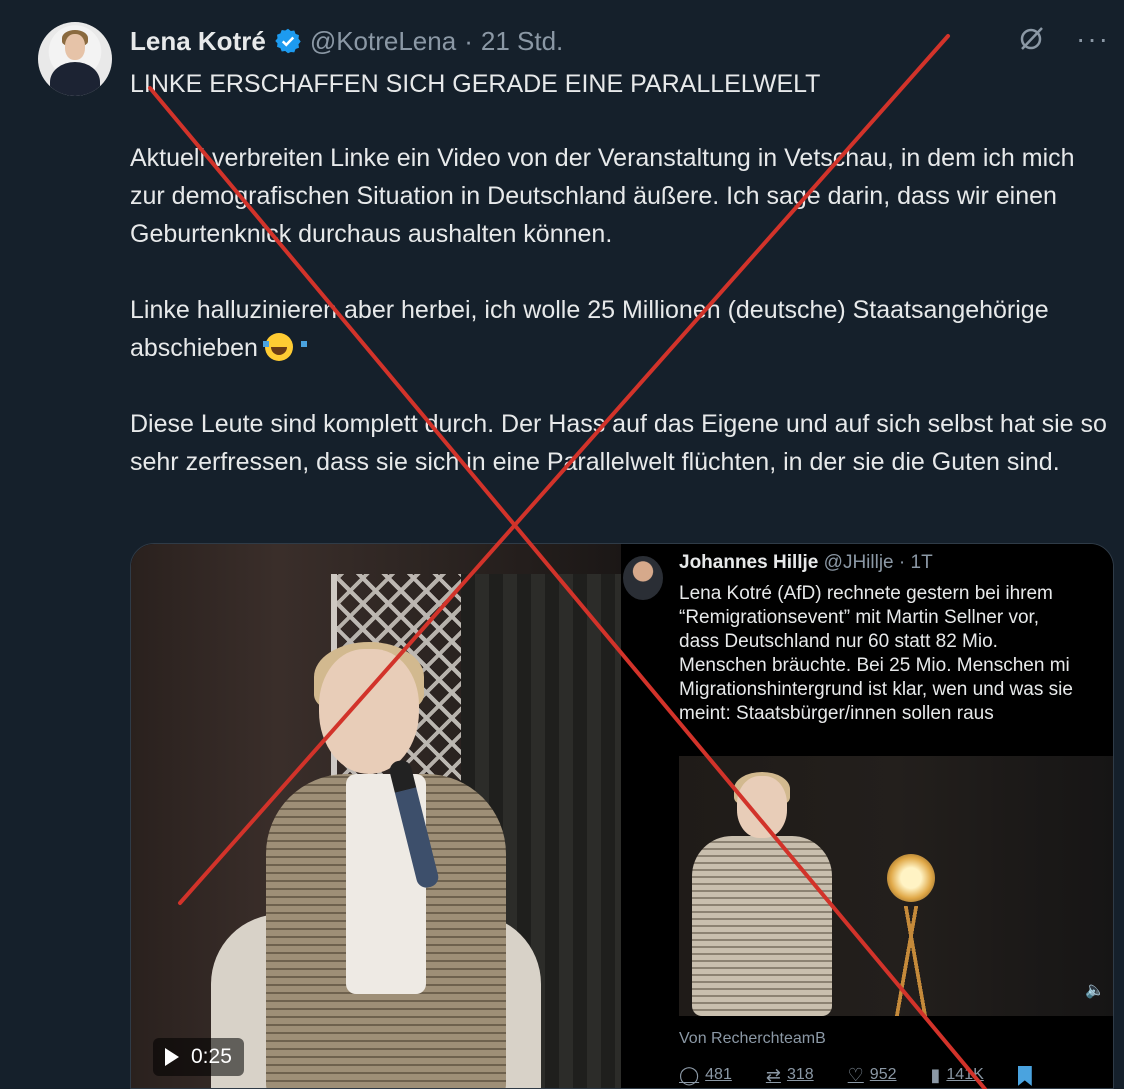 The image size is (1124, 1089). I want to click on author-avatar, so click(75, 59).